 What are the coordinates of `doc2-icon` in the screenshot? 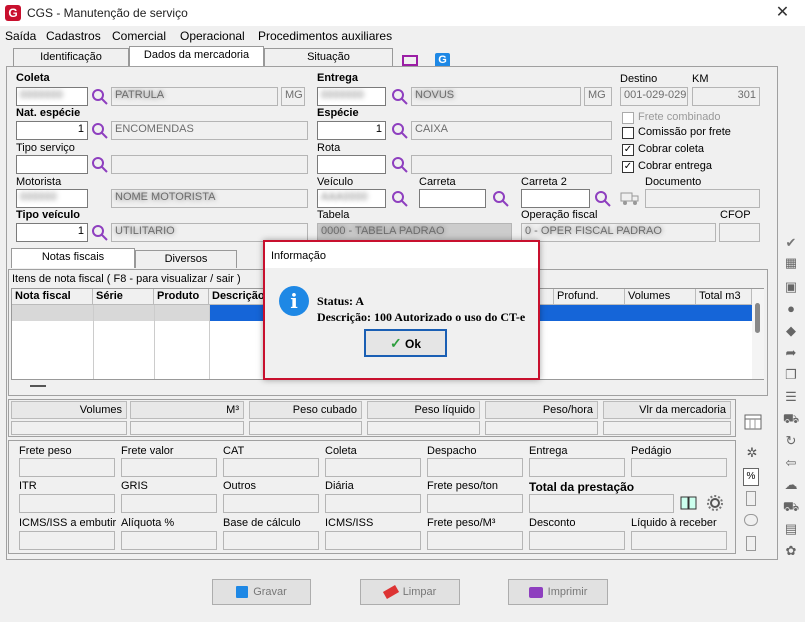 It's located at (751, 543).